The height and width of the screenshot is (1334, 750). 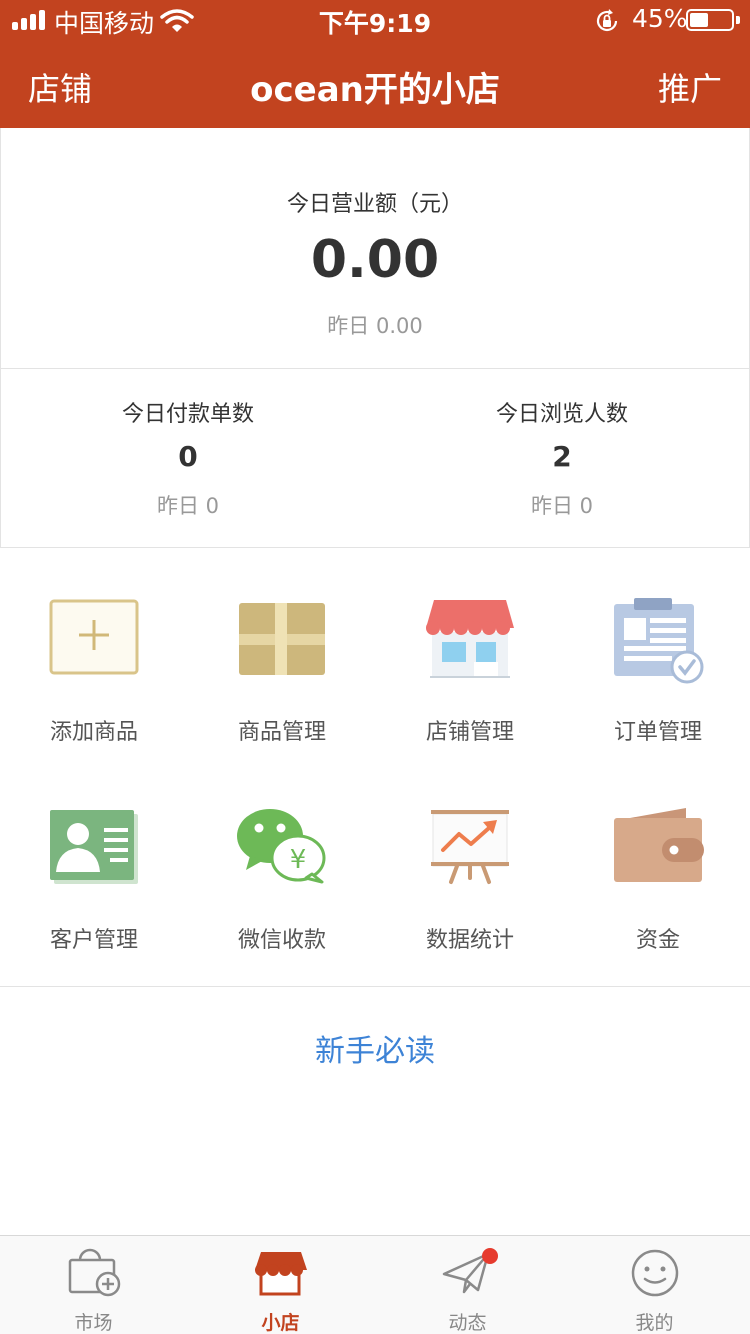 I want to click on beginner-guide-link: 新手必读, so click(x=375, y=1048).